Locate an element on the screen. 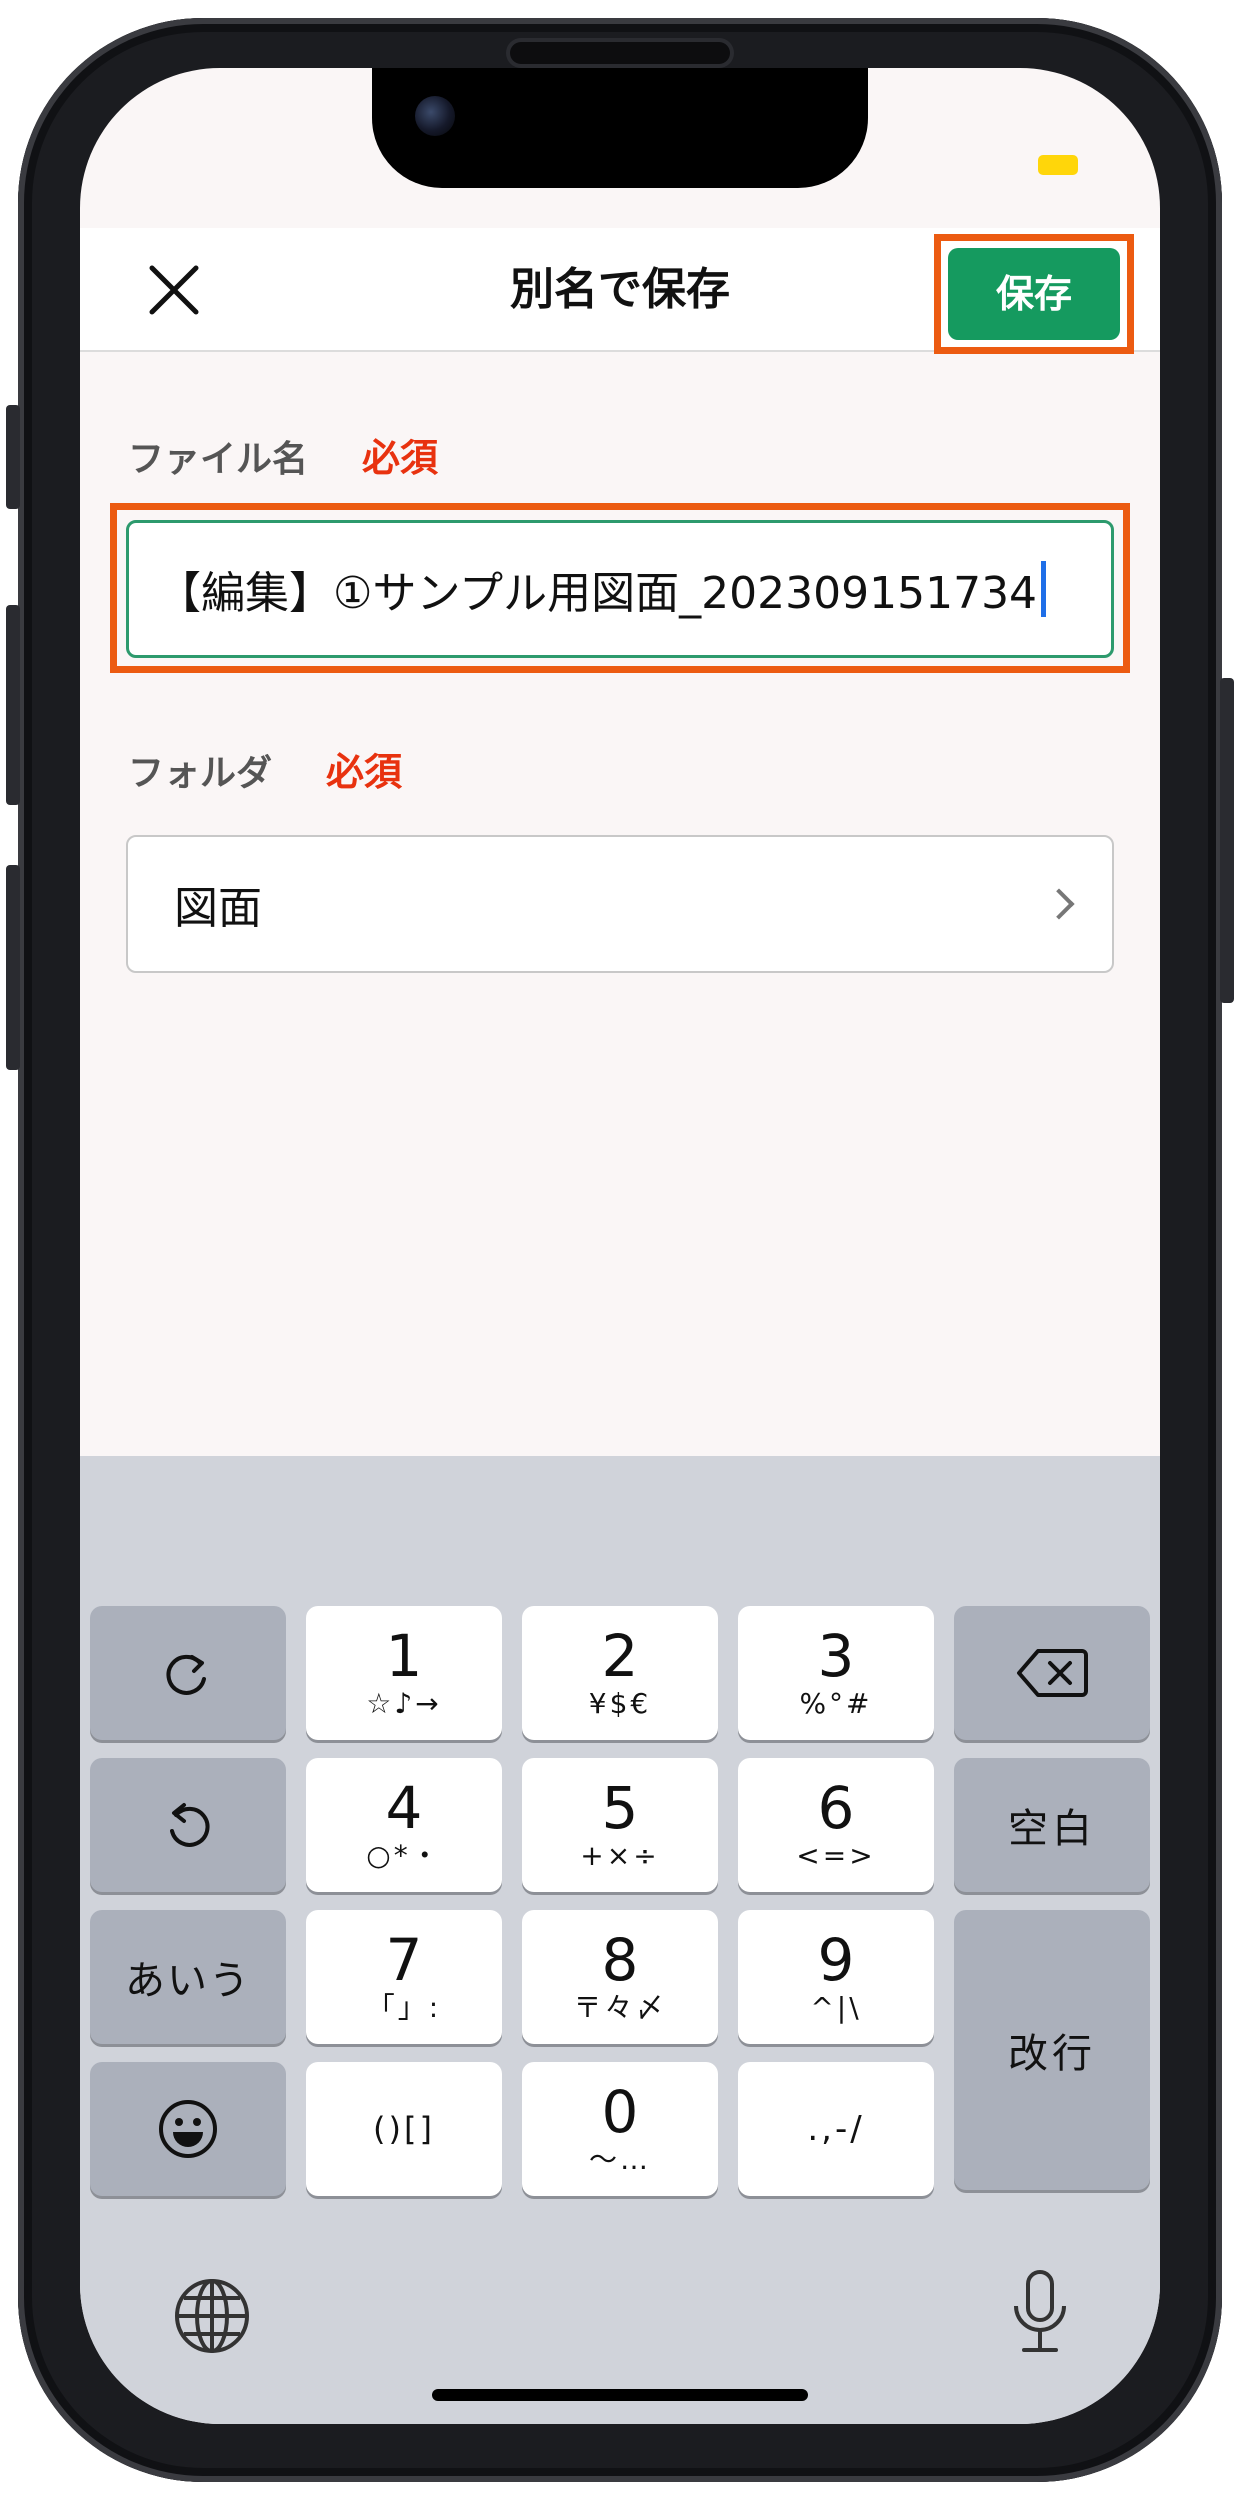 The image size is (1240, 2500). key-undo is located at coordinates (188, 1825).